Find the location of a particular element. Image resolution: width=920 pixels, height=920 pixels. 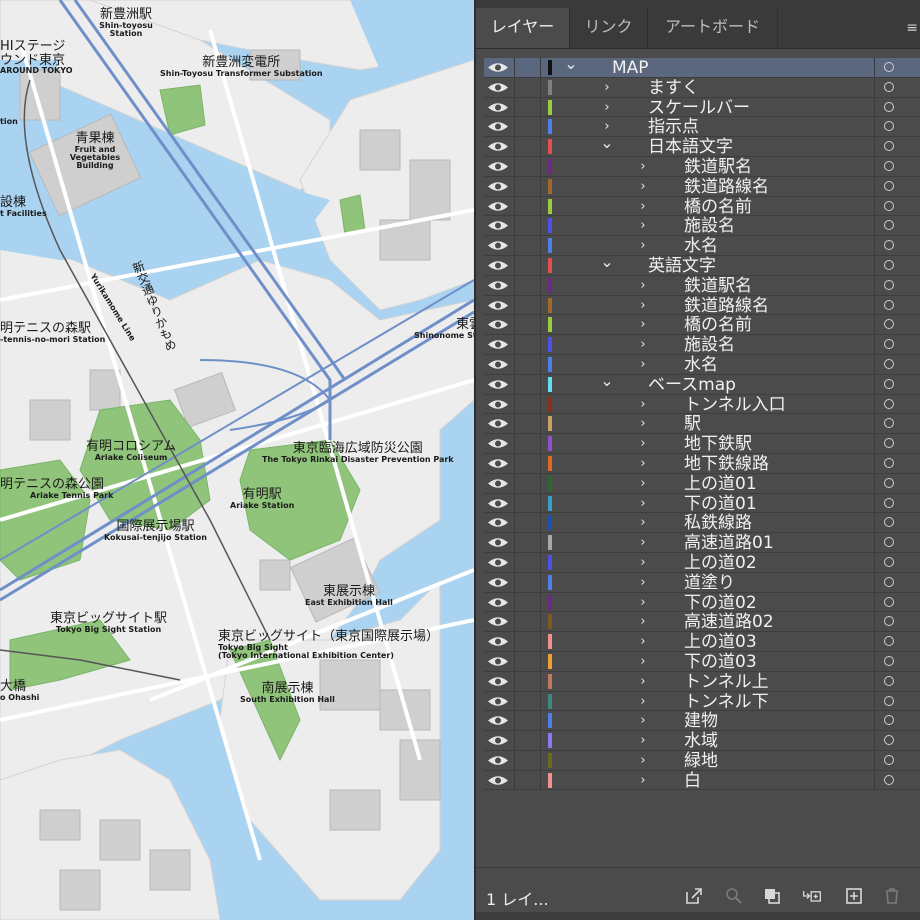

tab-layers: レイヤー is located at coordinates (523, 28).